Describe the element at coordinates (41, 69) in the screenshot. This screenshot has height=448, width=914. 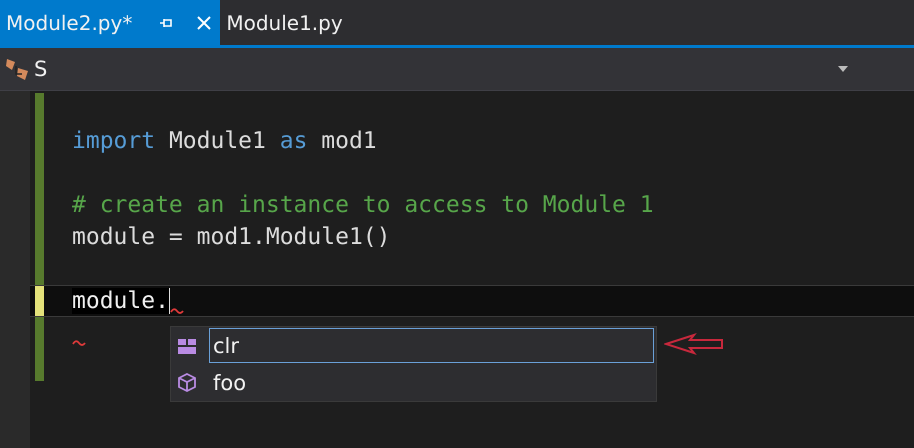
I see `scope-label: S` at that location.